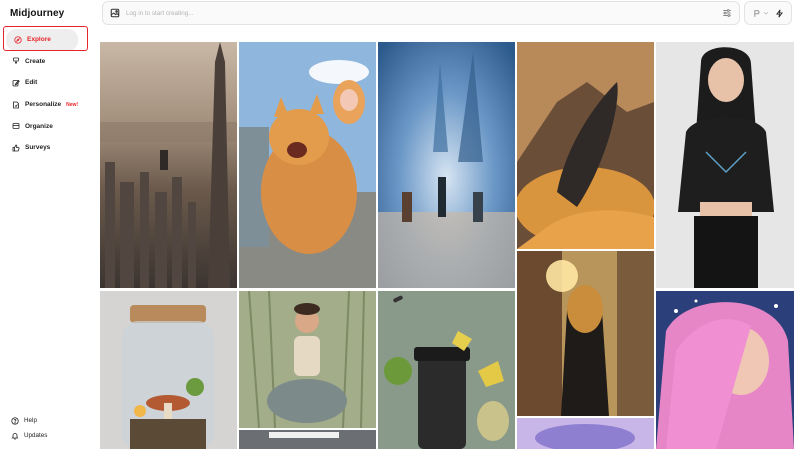 The image size is (796, 449). I want to click on sidebar-item-explore: Explore, so click(42, 40).